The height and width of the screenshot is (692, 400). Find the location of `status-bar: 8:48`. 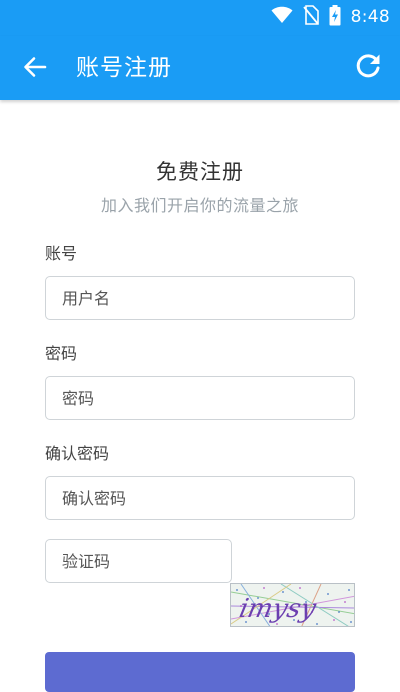

status-bar: 8:48 is located at coordinates (200, 18).